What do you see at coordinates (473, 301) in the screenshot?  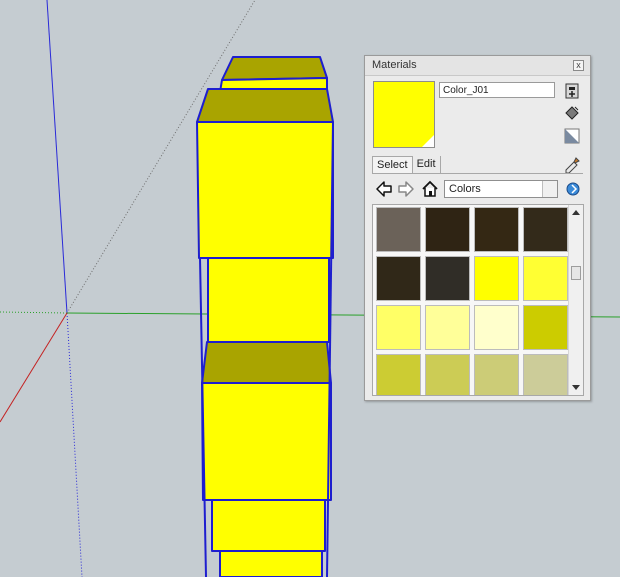 I see `swatch-list` at bounding box center [473, 301].